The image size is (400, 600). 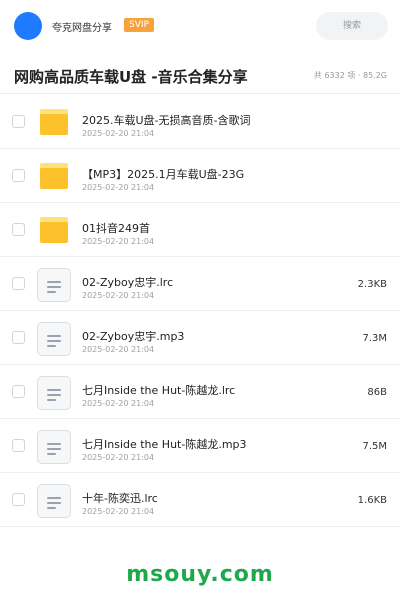 What do you see at coordinates (28, 26) in the screenshot?
I see `avatar` at bounding box center [28, 26].